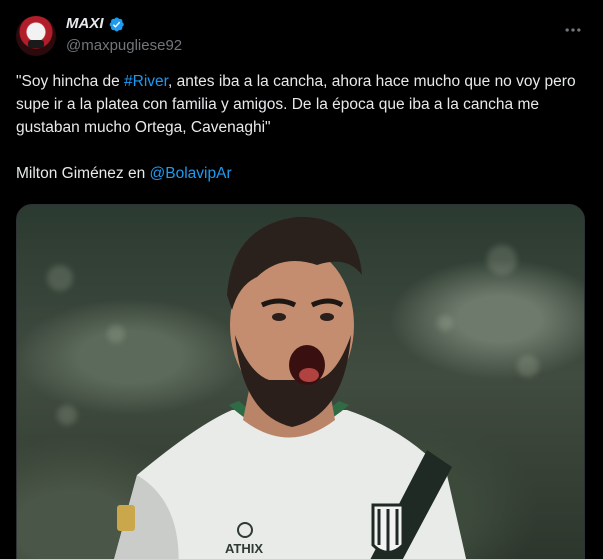 Image resolution: width=603 pixels, height=559 pixels. What do you see at coordinates (191, 173) in the screenshot?
I see `mention-bolavip-link: @BolavipAr` at bounding box center [191, 173].